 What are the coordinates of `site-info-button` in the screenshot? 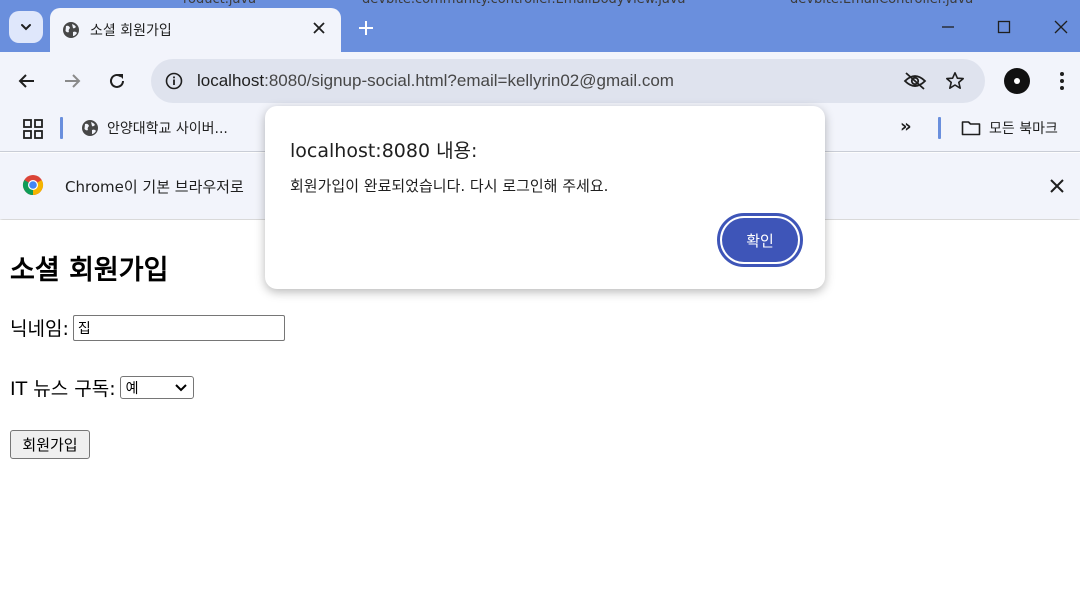 It's located at (174, 81).